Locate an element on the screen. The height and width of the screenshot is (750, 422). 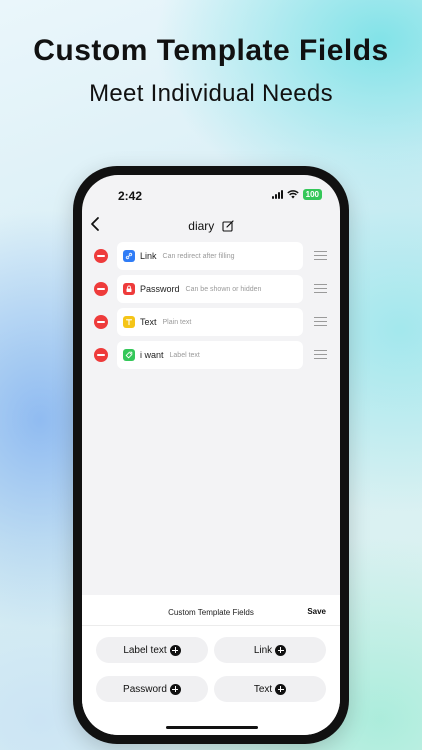
button-label: Link is located at coordinates (263, 650).